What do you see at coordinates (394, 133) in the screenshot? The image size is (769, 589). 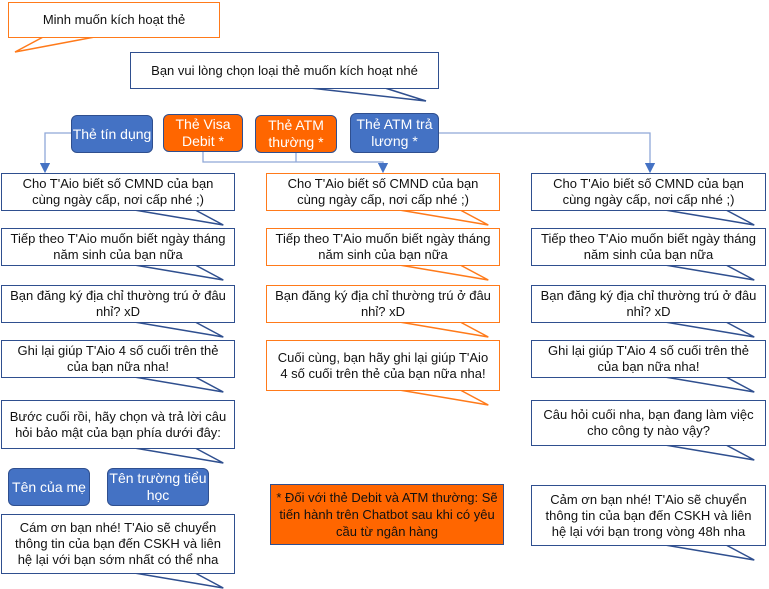 I see `option-atm-payroll: Thẻ ATM trả lương *` at bounding box center [394, 133].